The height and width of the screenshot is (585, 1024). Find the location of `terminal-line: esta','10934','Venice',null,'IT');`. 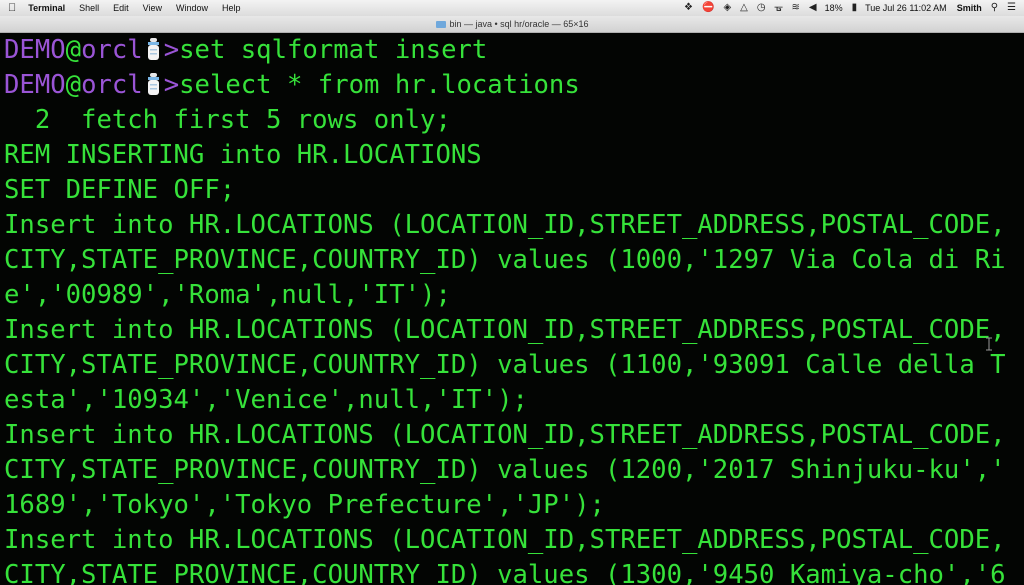

terminal-line: esta','10934','Venice',null,'IT'); is located at coordinates (266, 400).